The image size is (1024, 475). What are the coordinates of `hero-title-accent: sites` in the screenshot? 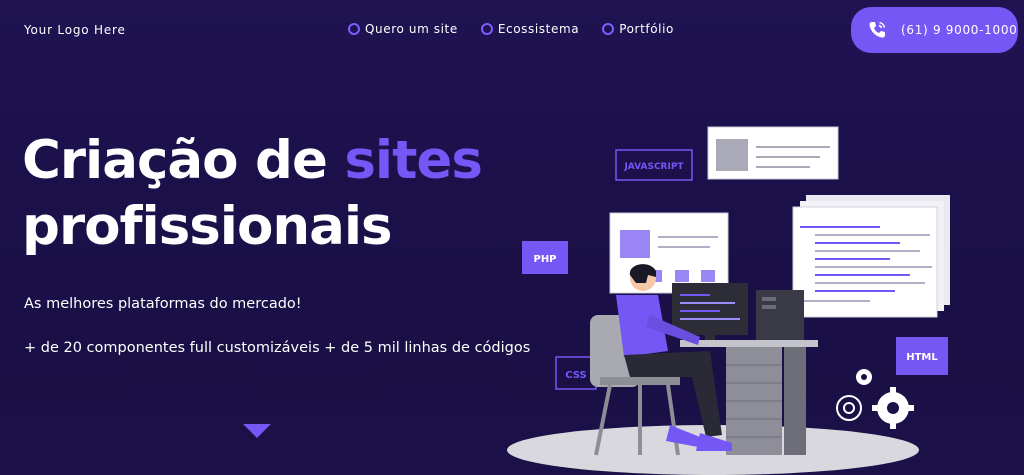 It's located at (413, 160).